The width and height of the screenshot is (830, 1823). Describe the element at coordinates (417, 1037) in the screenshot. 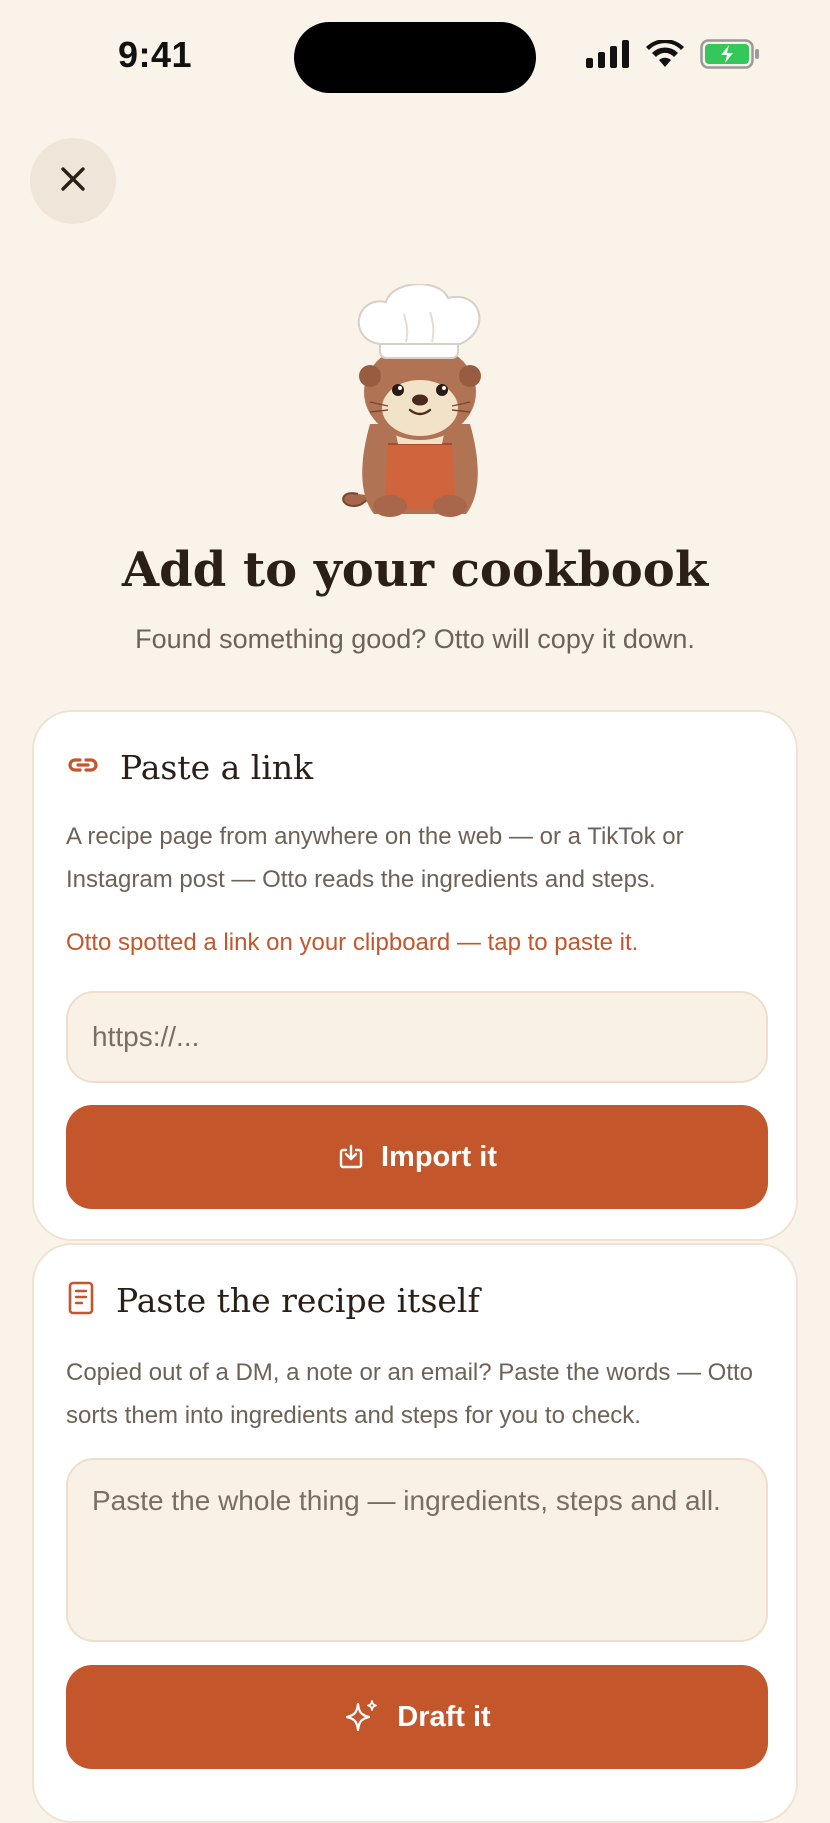

I see `url-input` at that location.